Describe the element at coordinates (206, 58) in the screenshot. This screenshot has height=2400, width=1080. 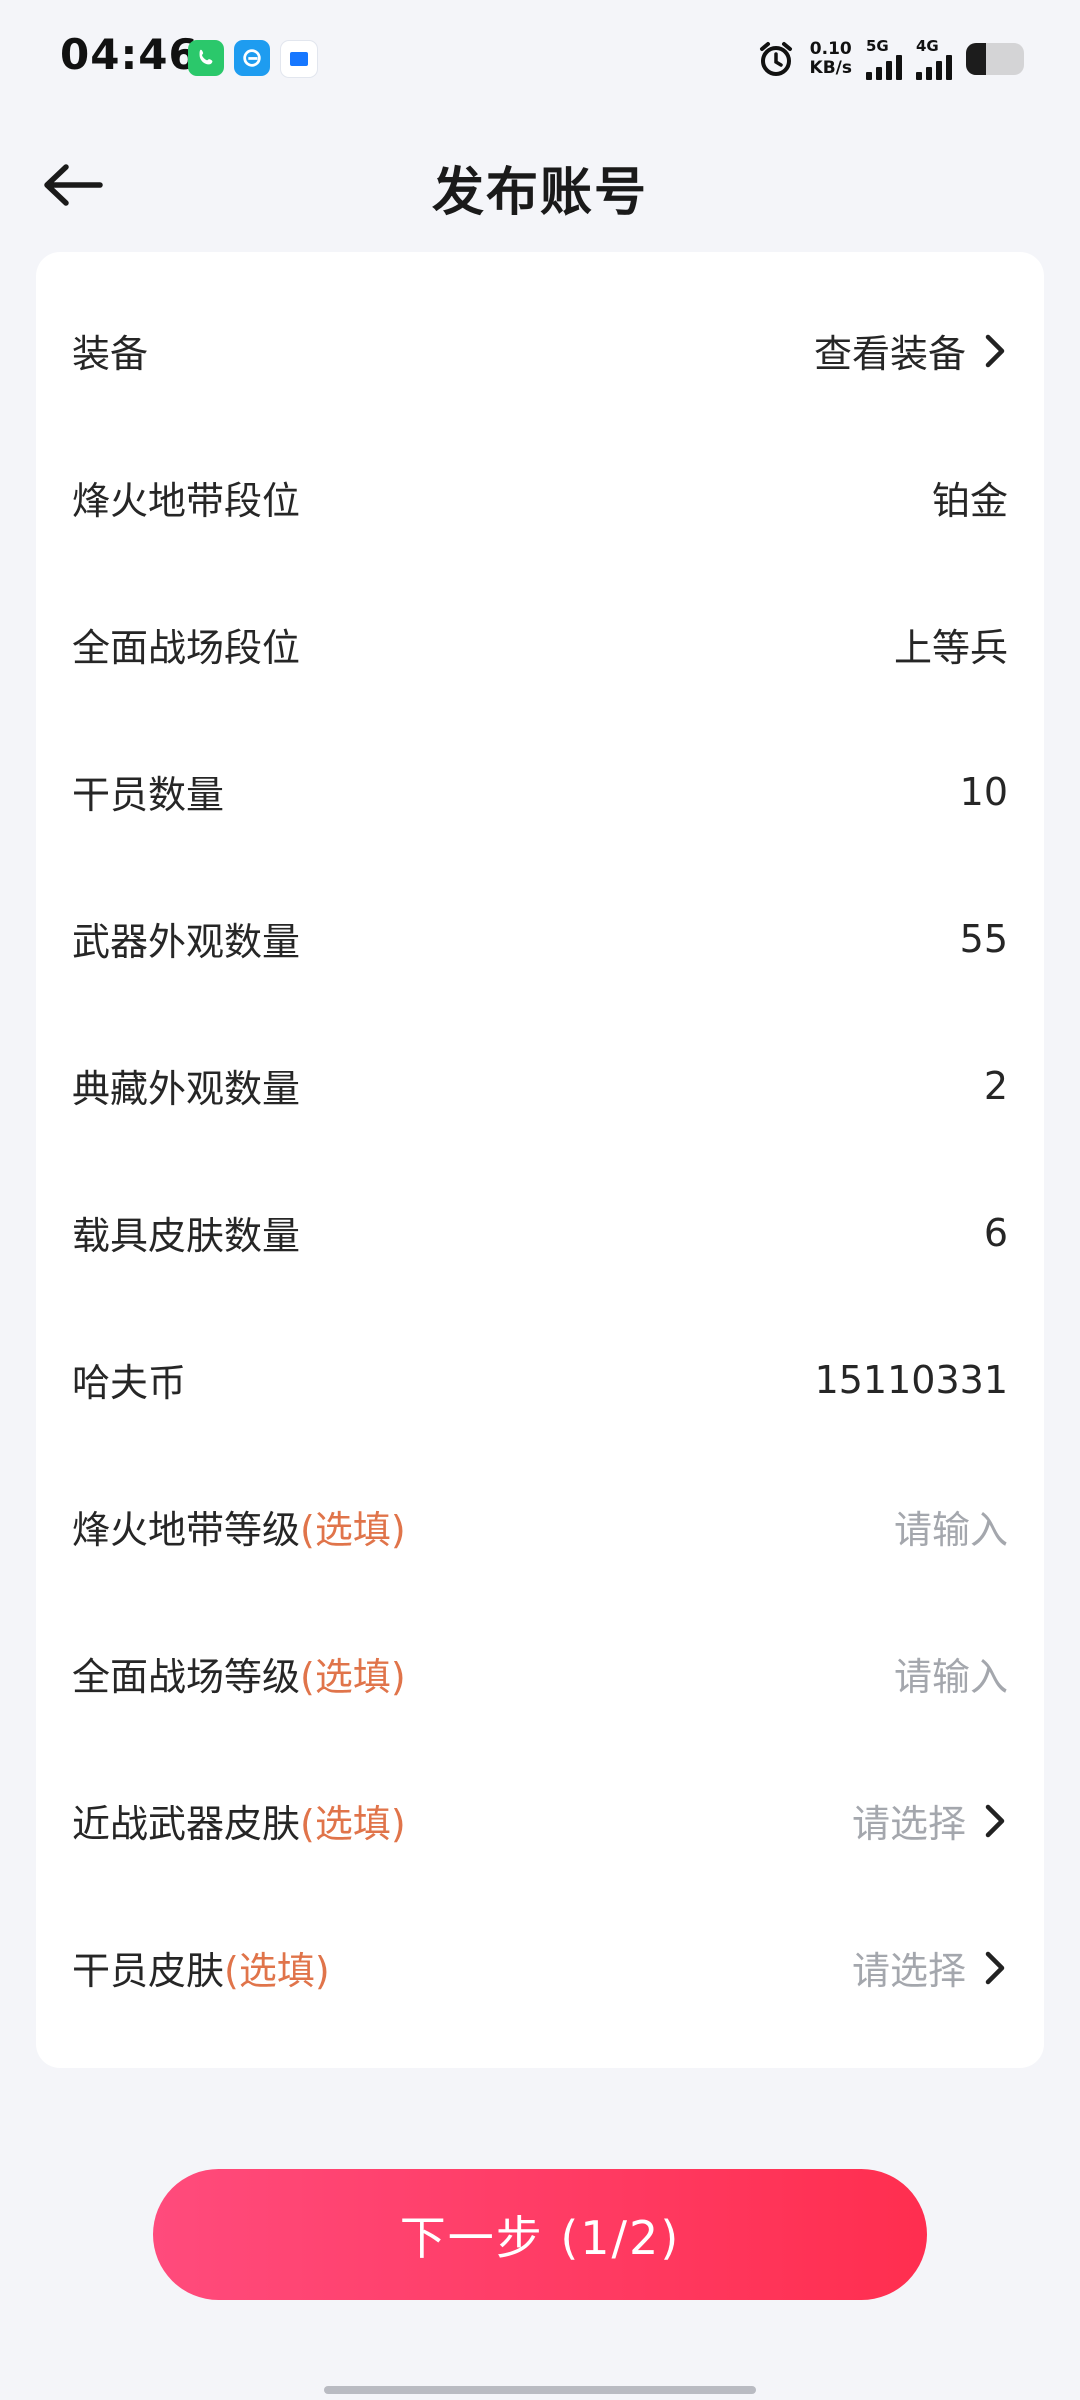
I see `phone-app-icon` at that location.